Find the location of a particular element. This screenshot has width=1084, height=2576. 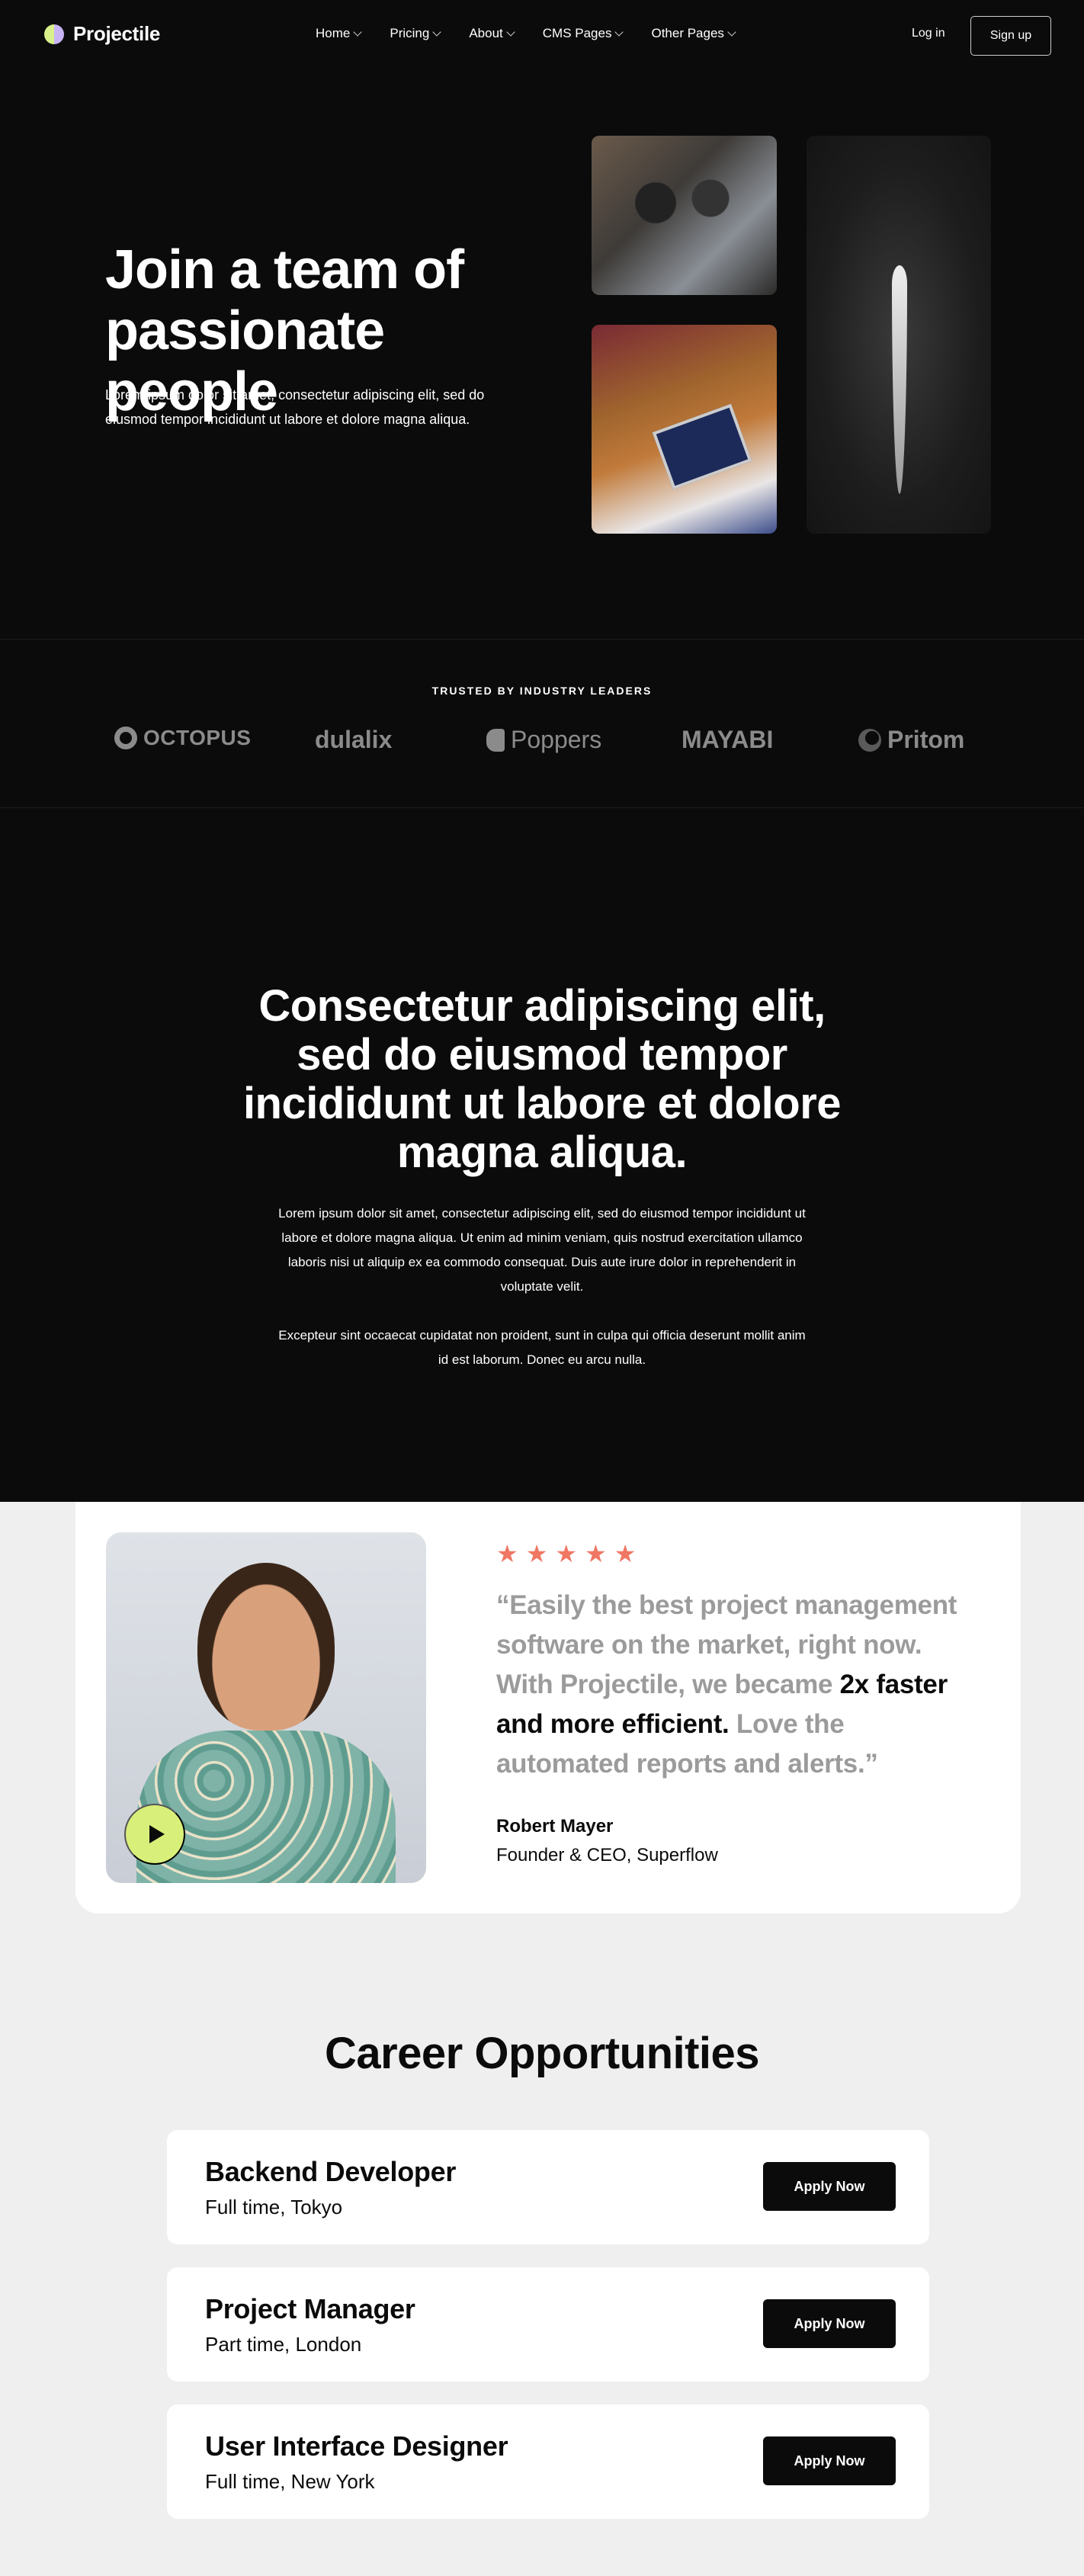

nav-item-cms-pages: CMS Pages is located at coordinates (583, 33).